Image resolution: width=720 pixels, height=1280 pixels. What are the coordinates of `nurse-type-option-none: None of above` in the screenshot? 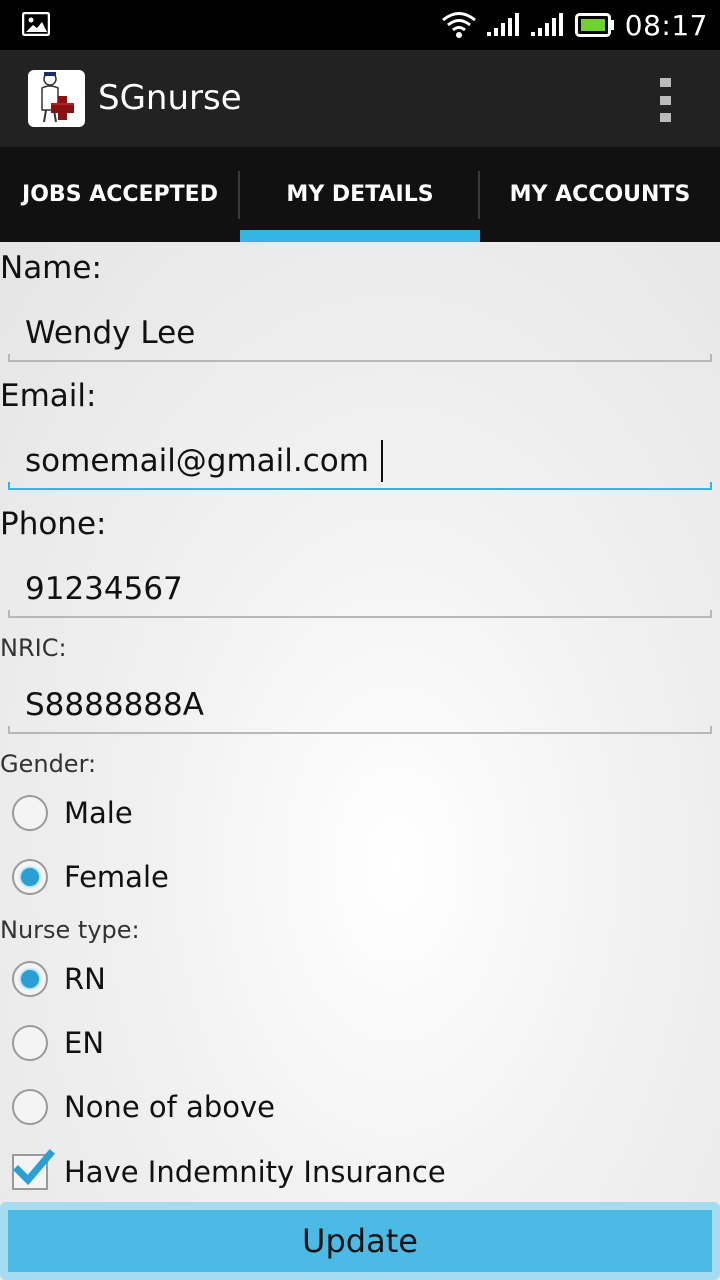 It's located at (143, 1107).